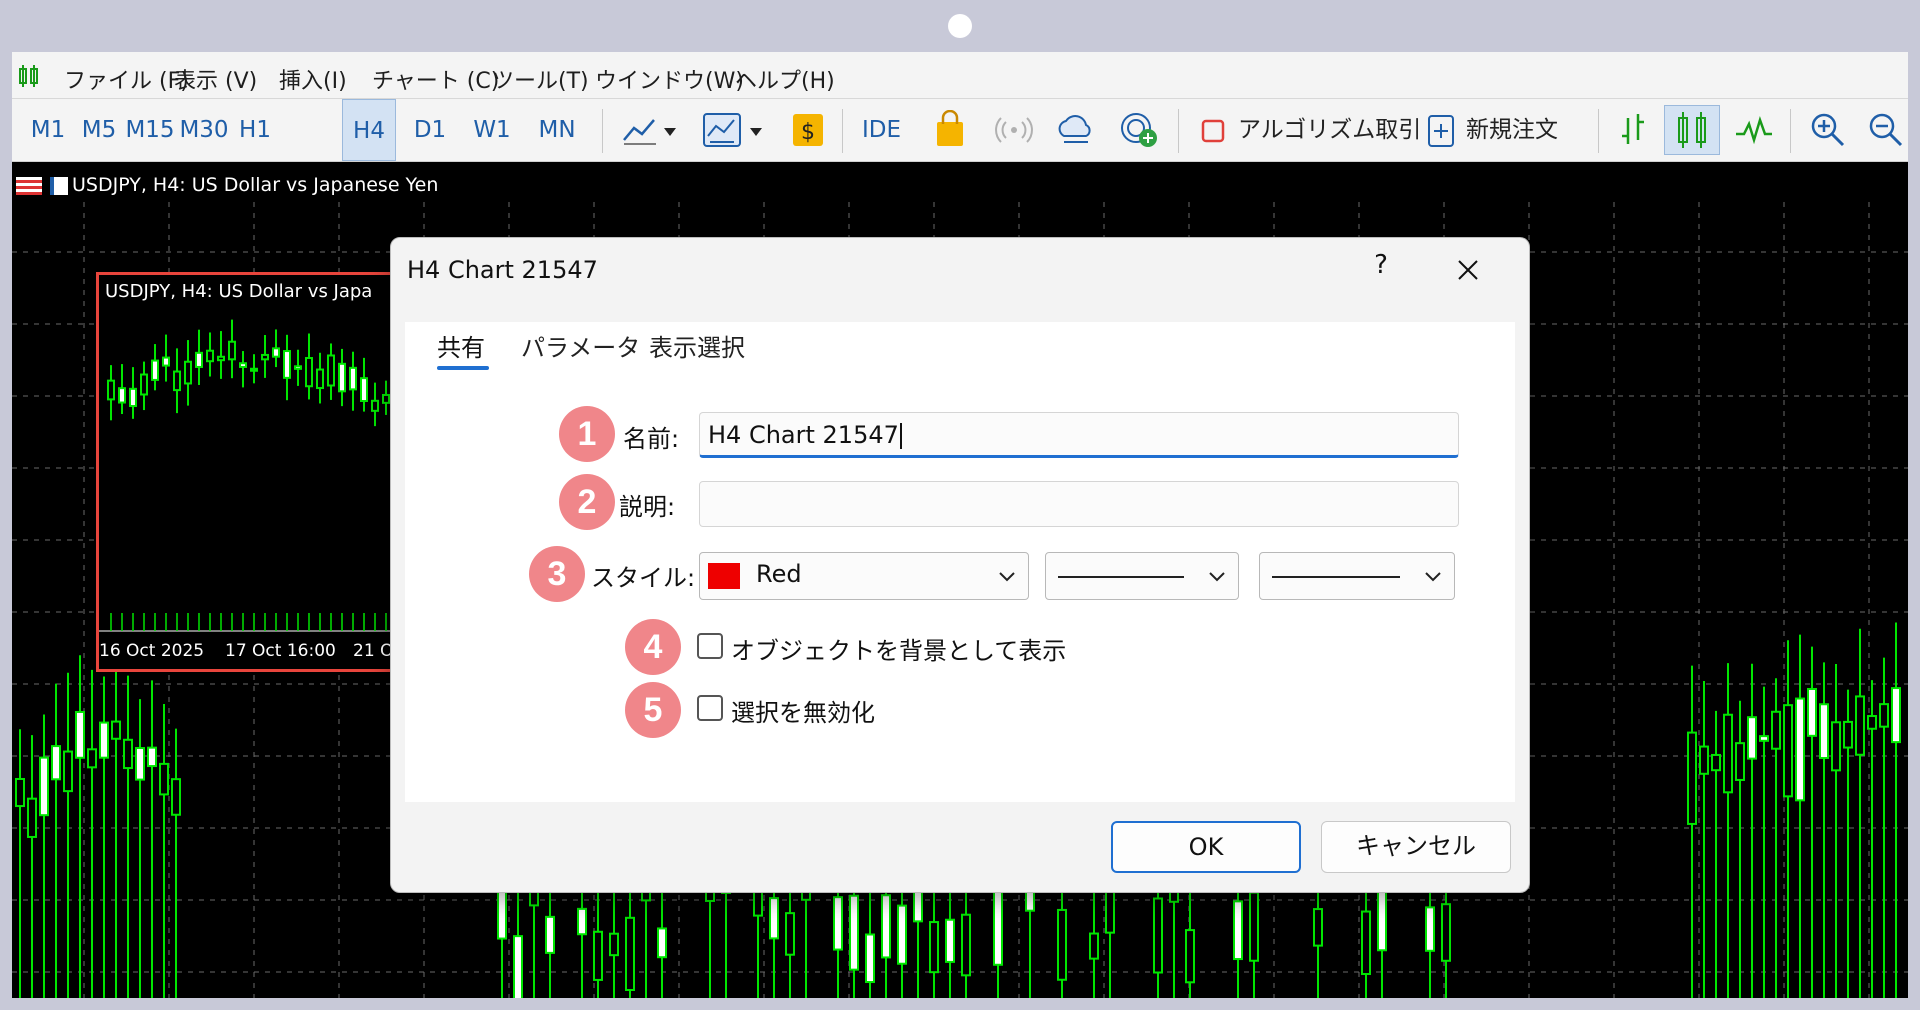 The width and height of the screenshot is (1920, 1010). What do you see at coordinates (779, 574) in the screenshot?
I see `color-select-value: Red` at bounding box center [779, 574].